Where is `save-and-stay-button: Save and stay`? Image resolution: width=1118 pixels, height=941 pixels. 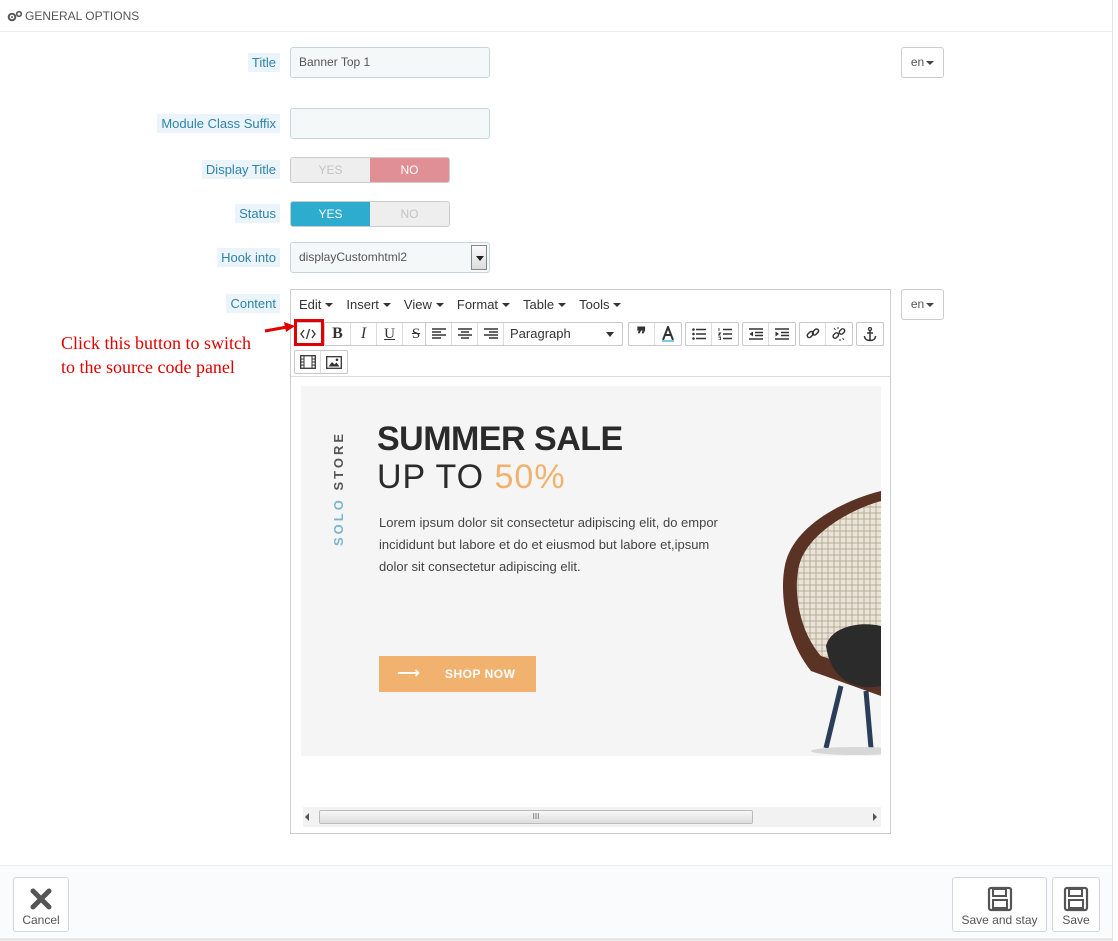 save-and-stay-button: Save and stay is located at coordinates (999, 904).